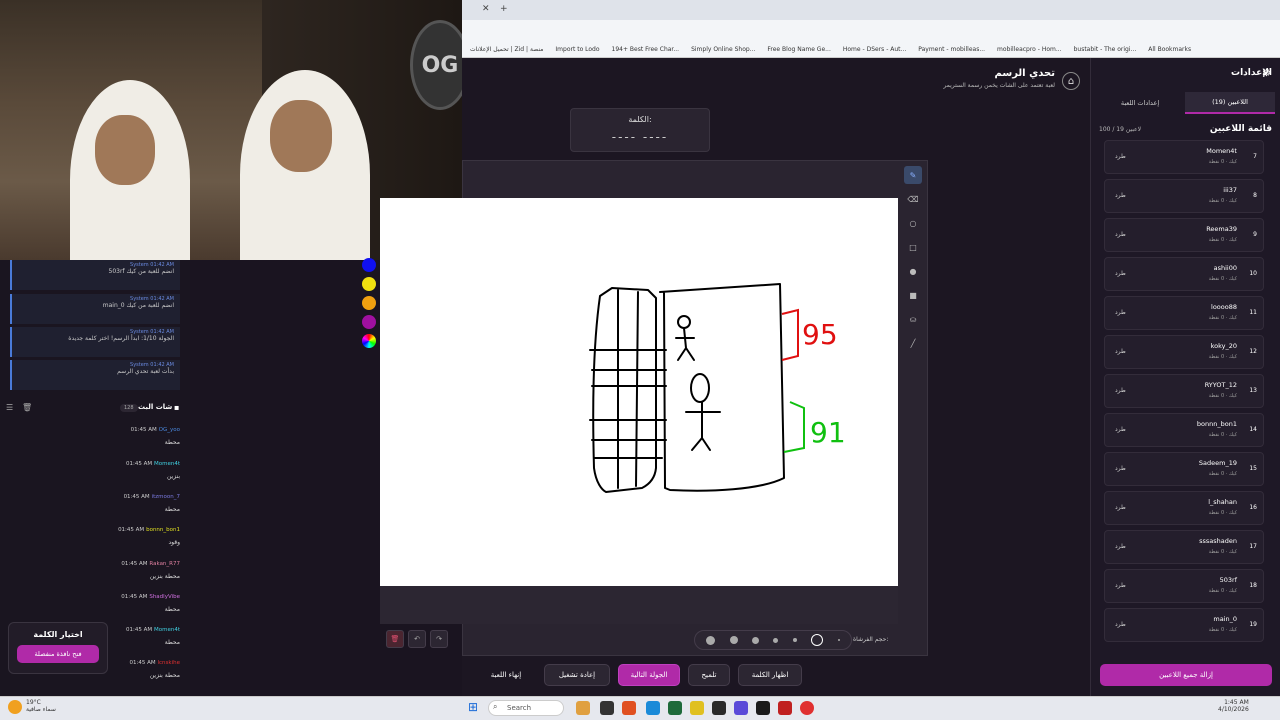 The height and width of the screenshot is (720, 1280). What do you see at coordinates (1184, 547) in the screenshot?
I see `player-row: 17 sssashaden كيك · 0 نقطة طرد` at bounding box center [1184, 547].